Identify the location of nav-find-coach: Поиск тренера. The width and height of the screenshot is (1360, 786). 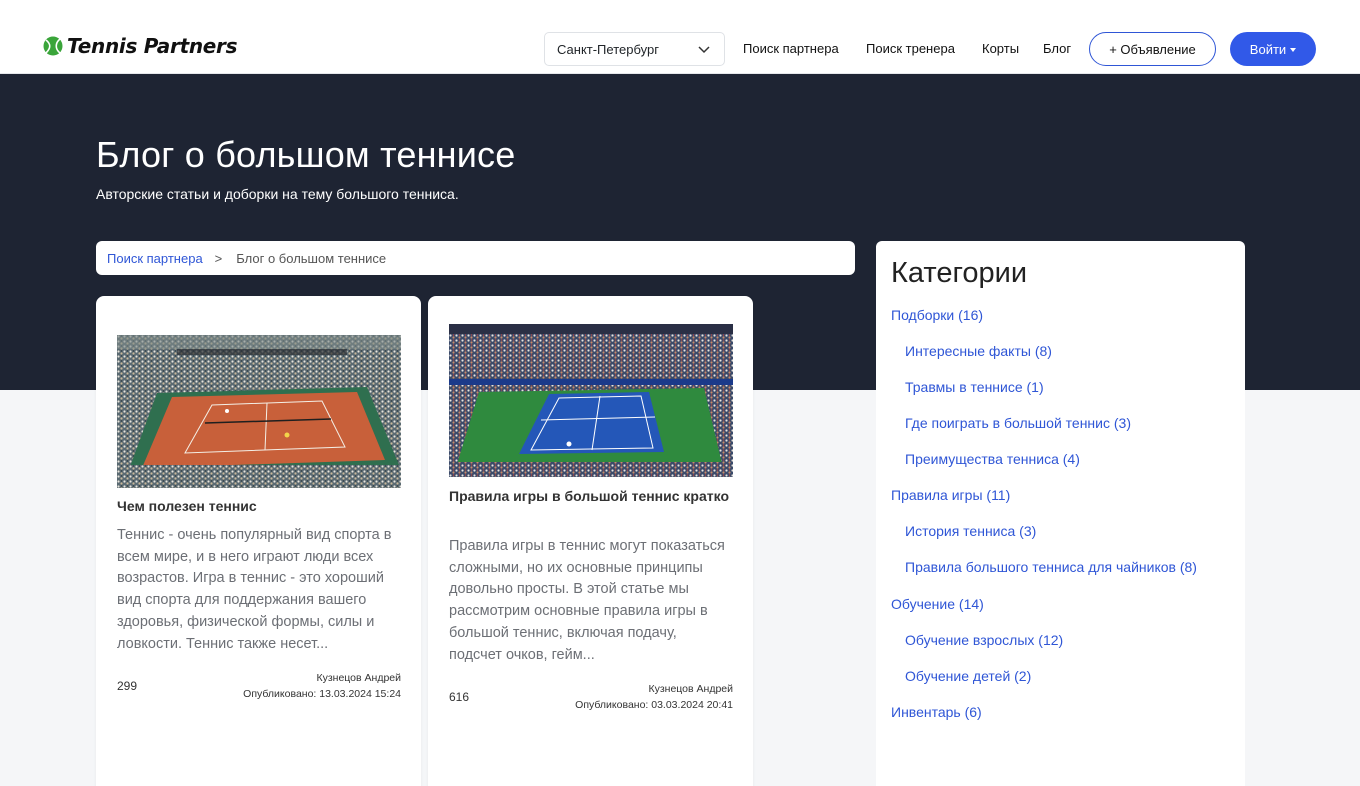
(910, 48).